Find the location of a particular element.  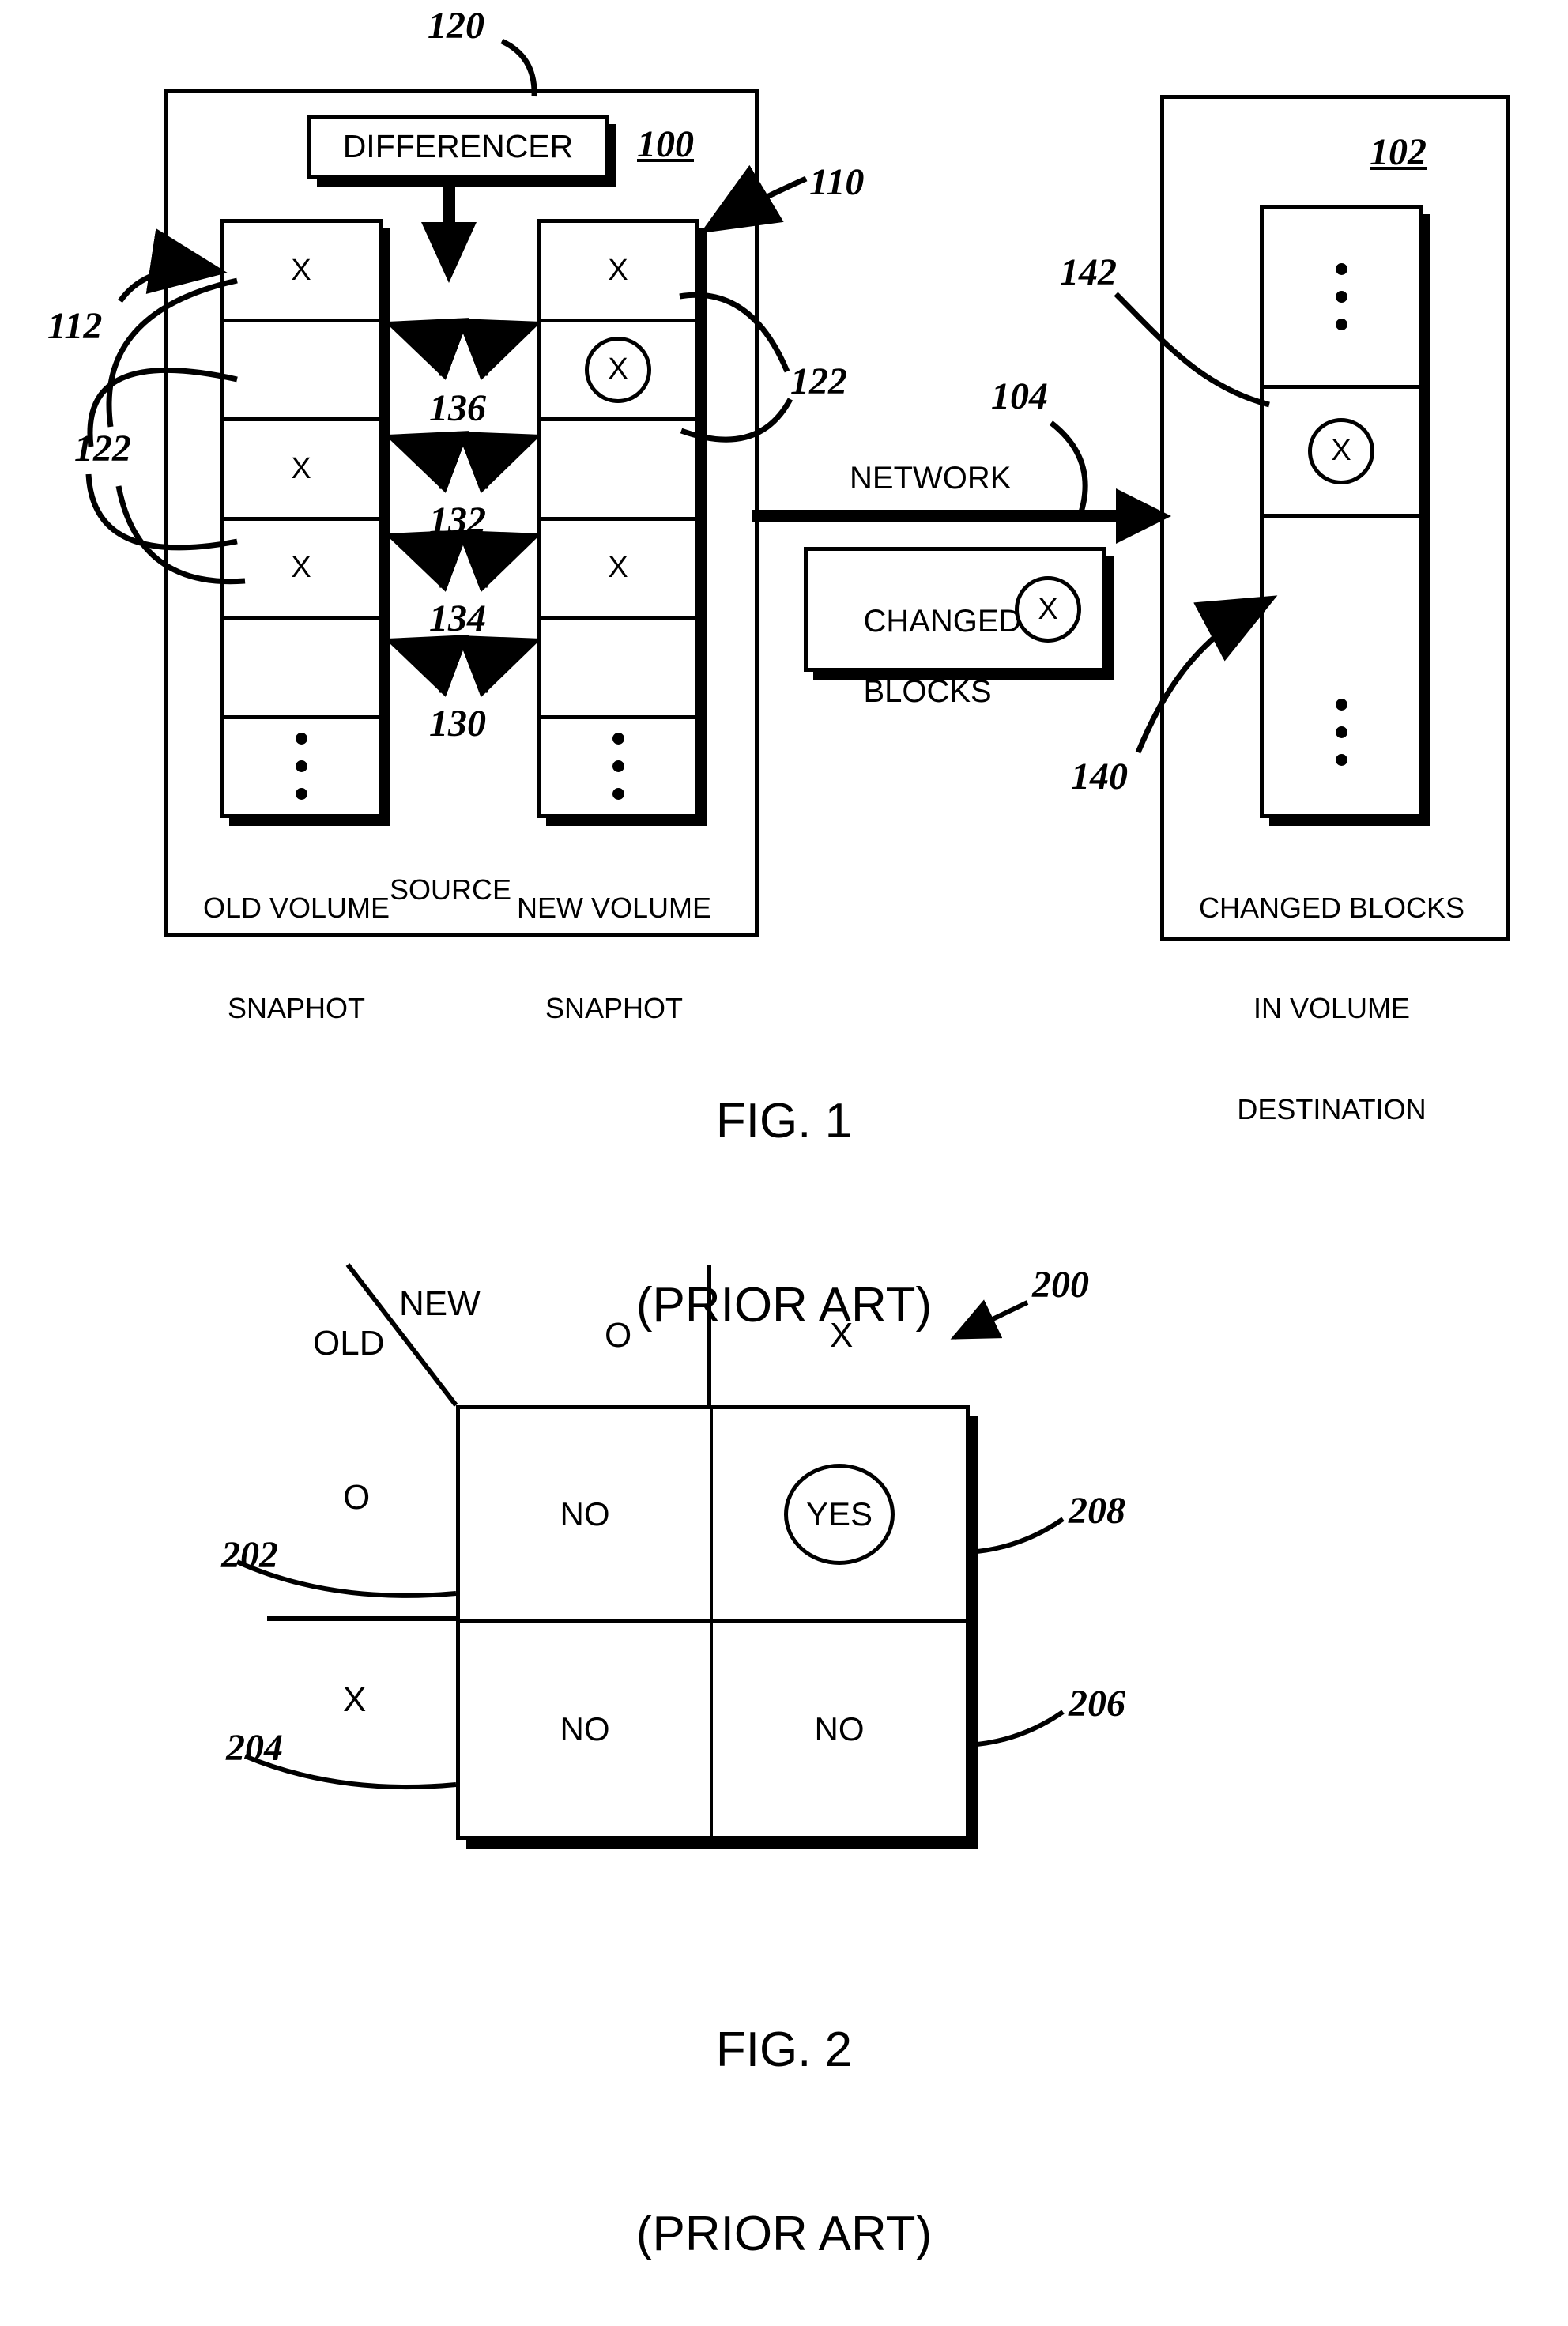

new-cell-1: X is located at coordinates (618, 371).